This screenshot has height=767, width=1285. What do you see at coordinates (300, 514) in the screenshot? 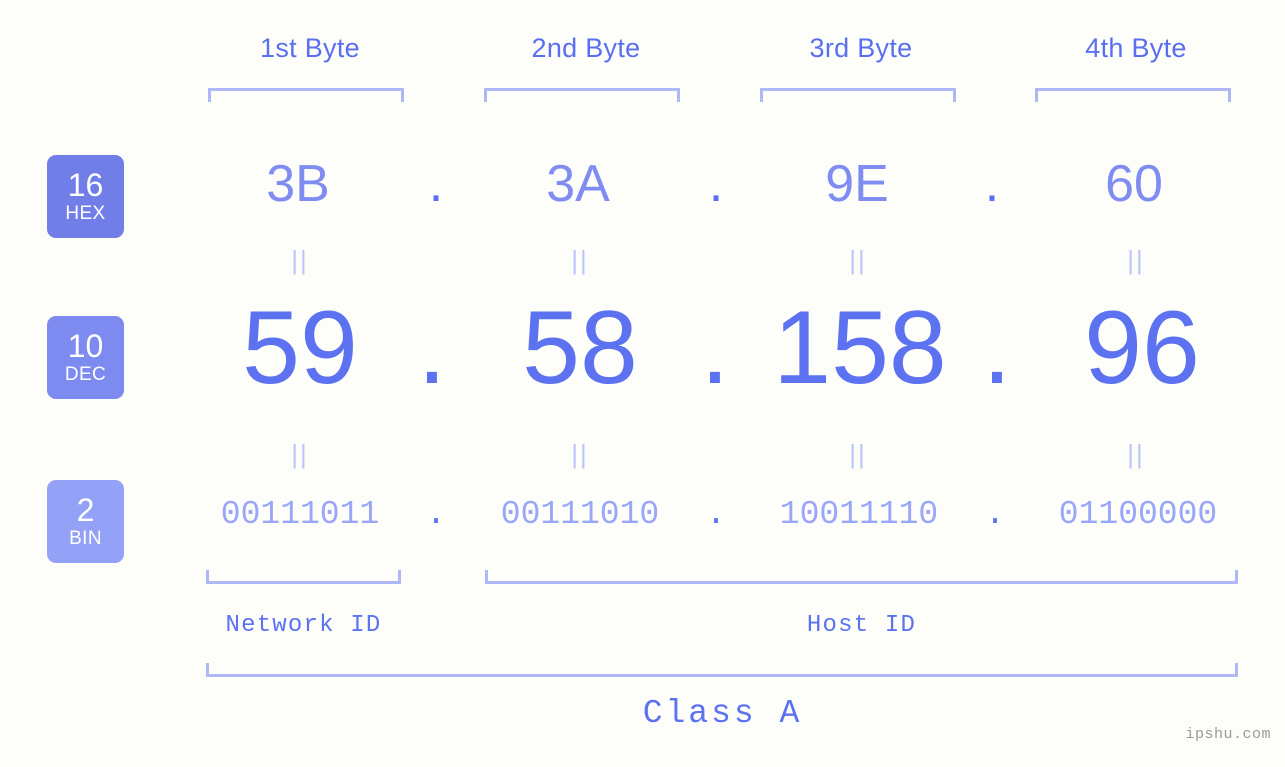
I see `bin-byte-1: 00111011` at bounding box center [300, 514].